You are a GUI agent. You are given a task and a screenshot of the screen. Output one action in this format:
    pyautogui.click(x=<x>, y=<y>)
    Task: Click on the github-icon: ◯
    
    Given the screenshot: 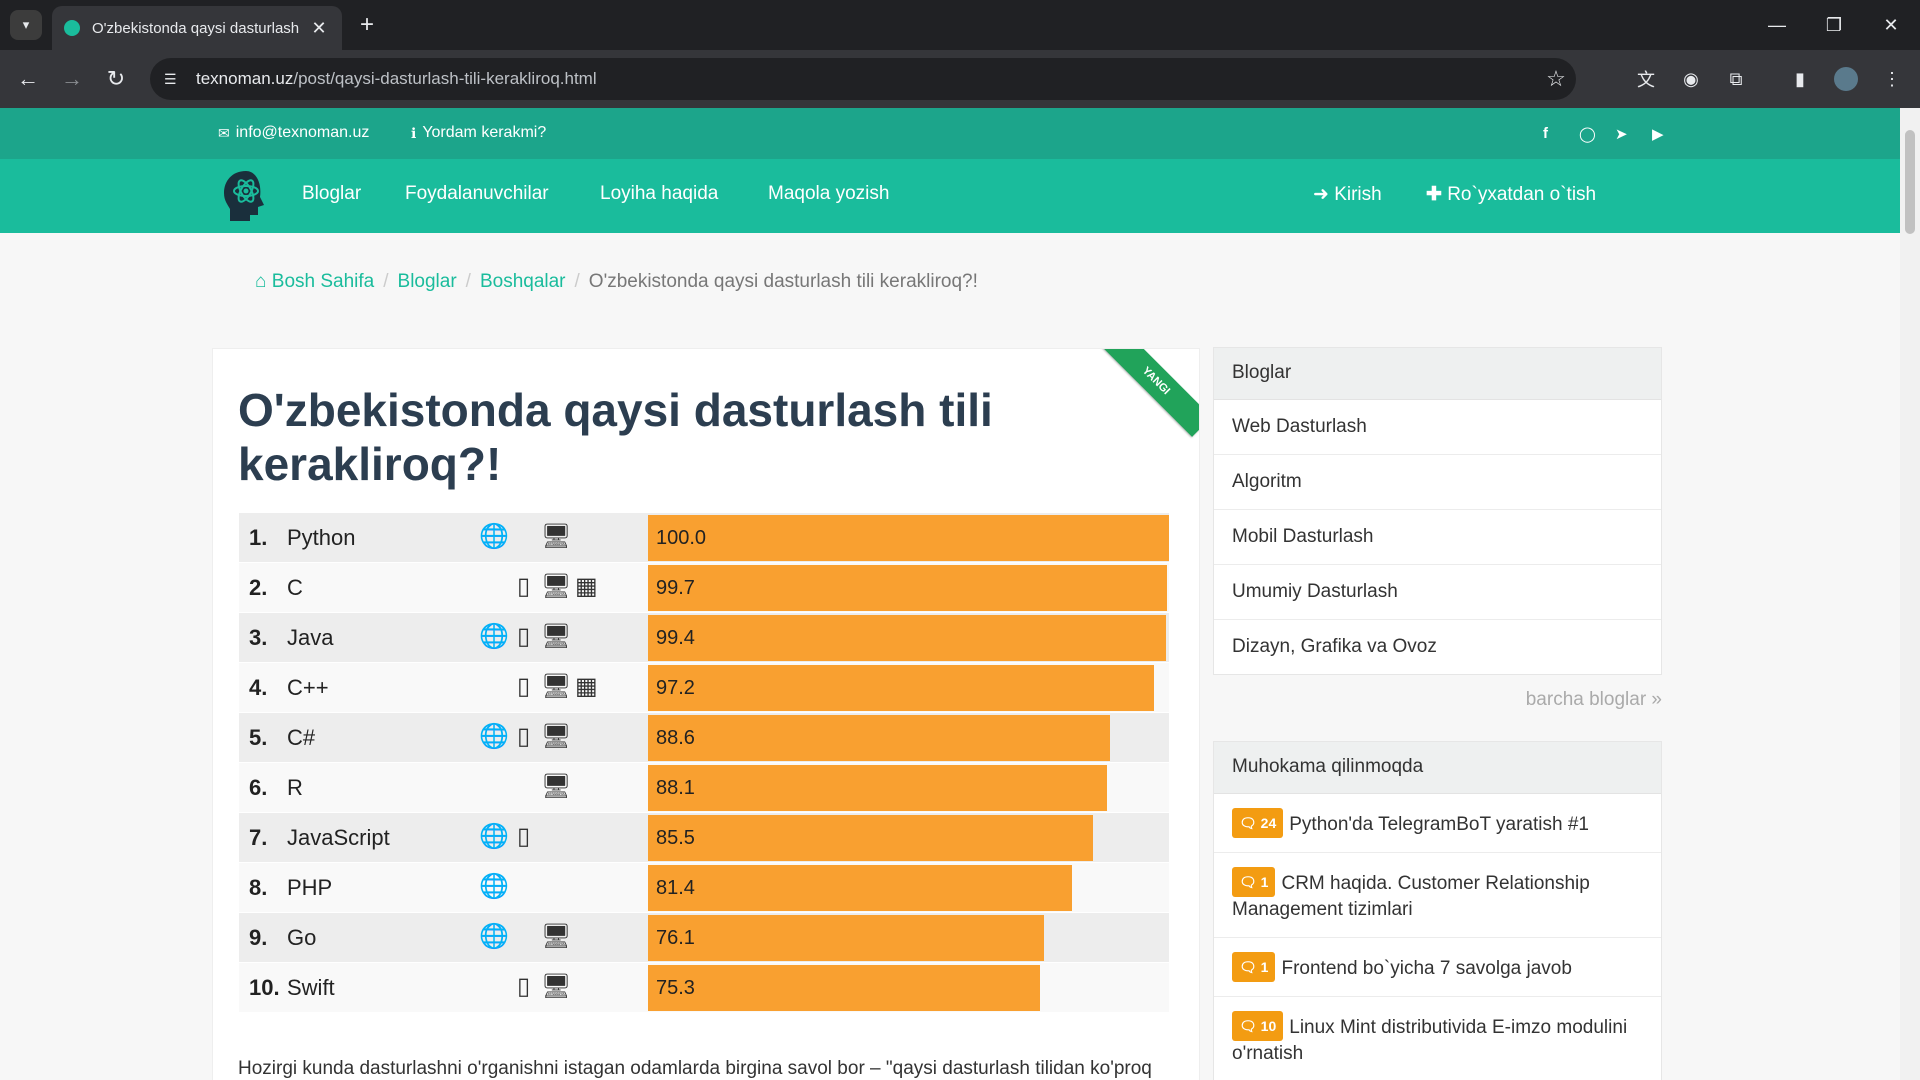 What is the action you would take?
    pyautogui.click(x=1587, y=134)
    